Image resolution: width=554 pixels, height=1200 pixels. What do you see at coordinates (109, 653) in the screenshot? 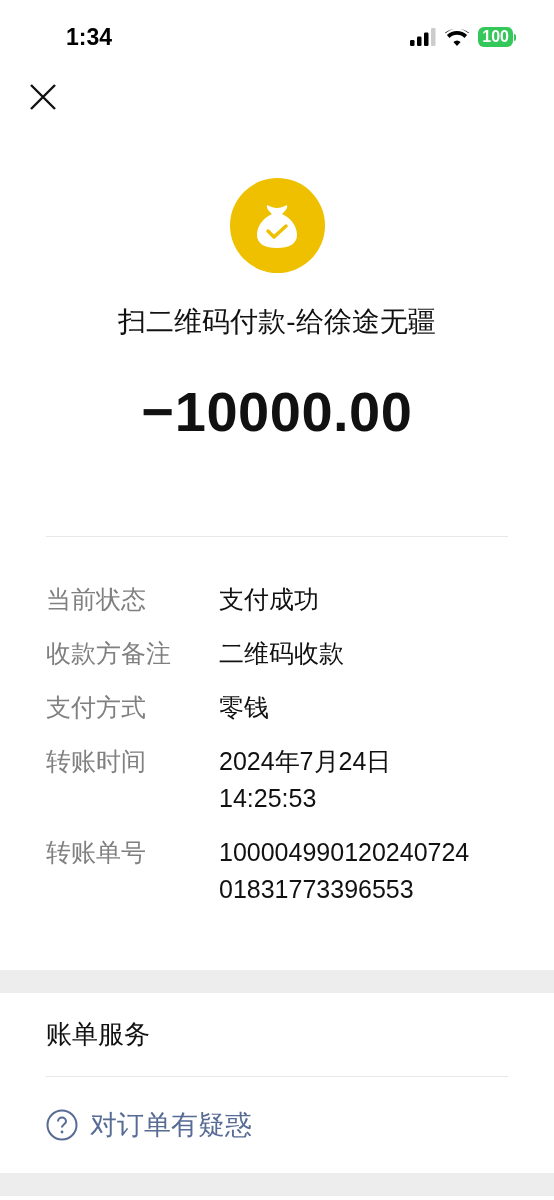
I see `detail-label: 收款方备注` at bounding box center [109, 653].